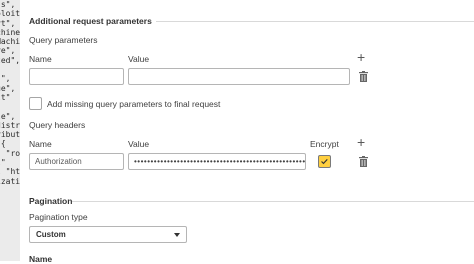 The height and width of the screenshot is (264, 474). Describe the element at coordinates (8, 88) in the screenshot. I see `code-line: ue",` at that location.